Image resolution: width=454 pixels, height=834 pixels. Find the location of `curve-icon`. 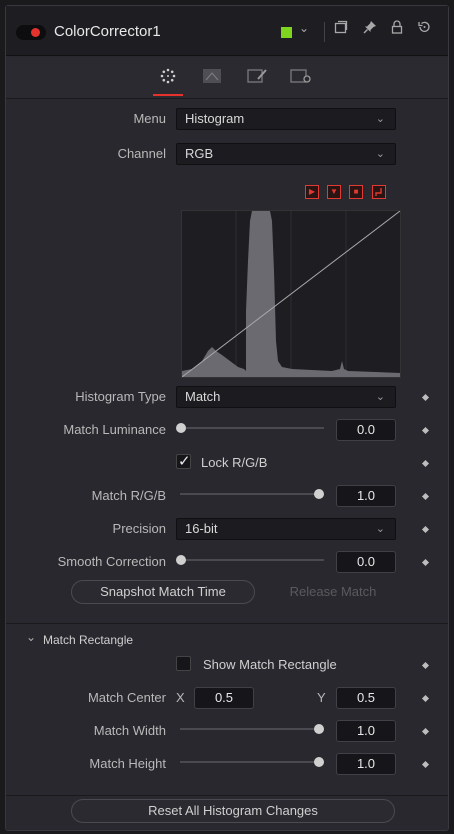

curve-icon is located at coordinates (379, 192).